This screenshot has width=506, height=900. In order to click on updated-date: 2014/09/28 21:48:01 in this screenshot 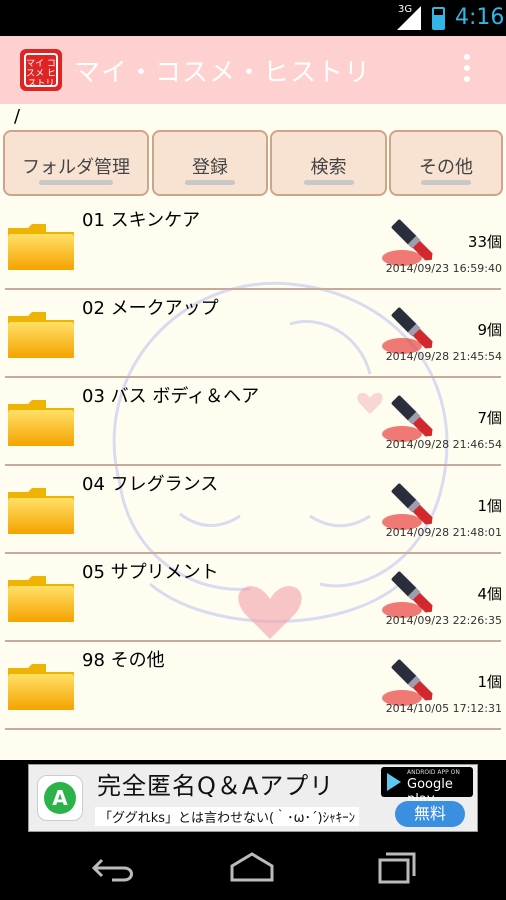, I will do `click(443, 532)`.